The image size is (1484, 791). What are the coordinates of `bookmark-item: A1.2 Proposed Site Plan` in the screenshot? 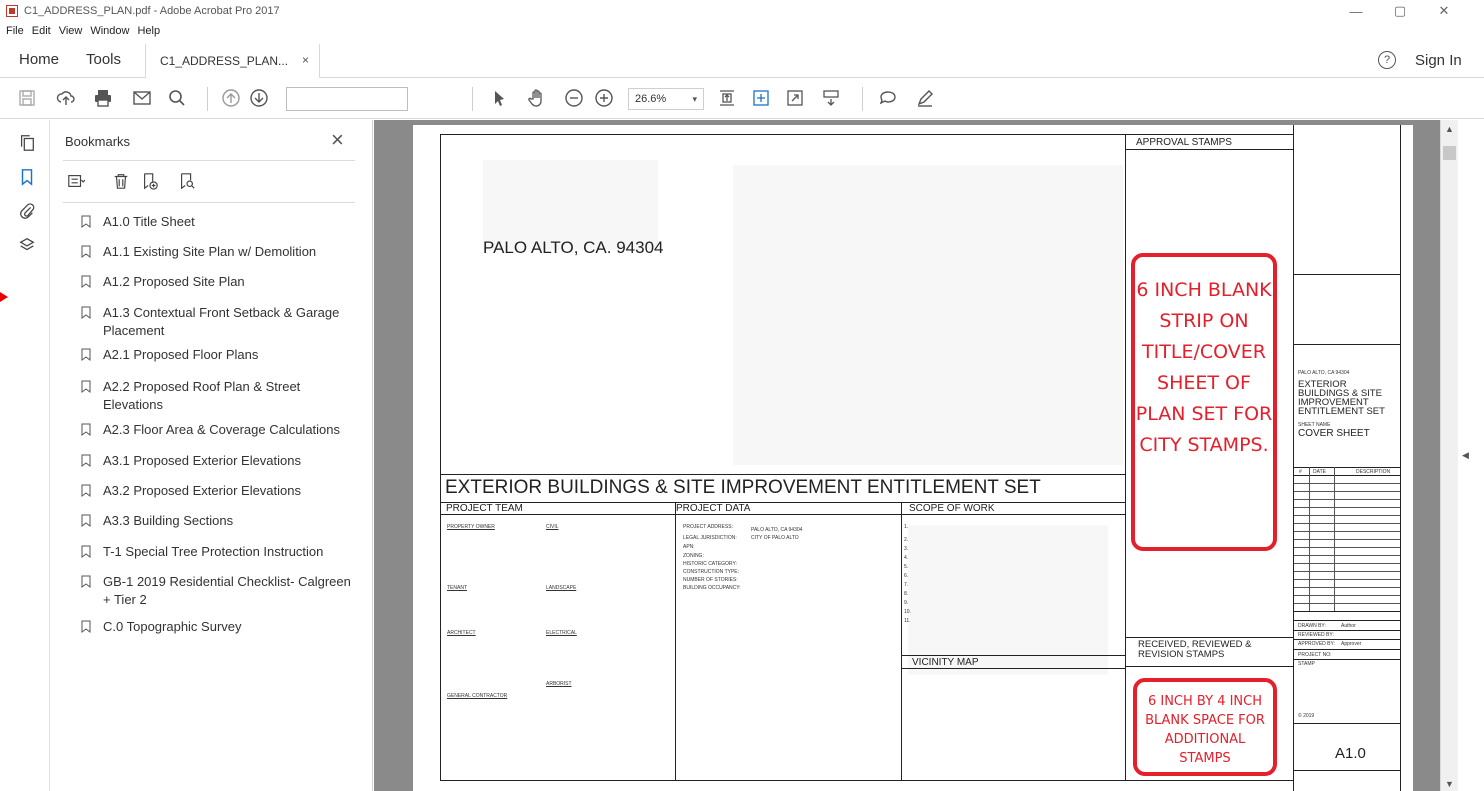 It's located at (221, 282).